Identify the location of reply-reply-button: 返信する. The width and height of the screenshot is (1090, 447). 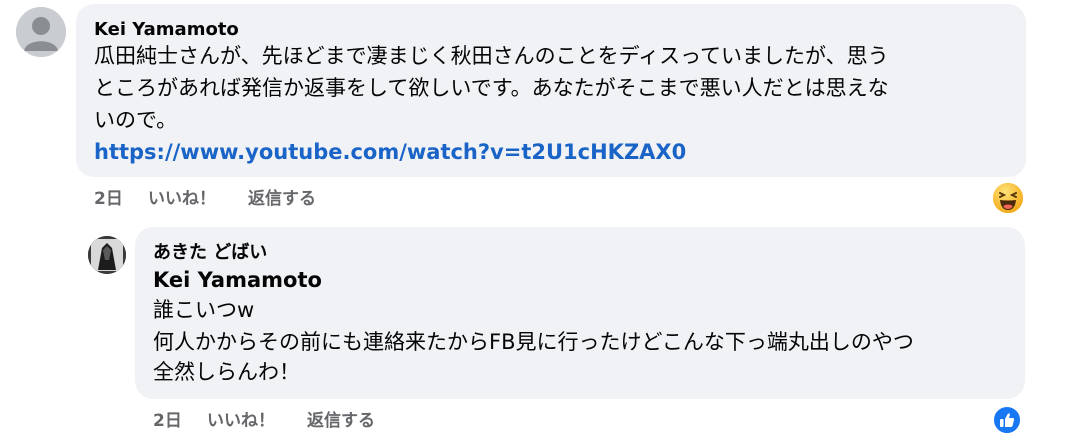
(341, 421).